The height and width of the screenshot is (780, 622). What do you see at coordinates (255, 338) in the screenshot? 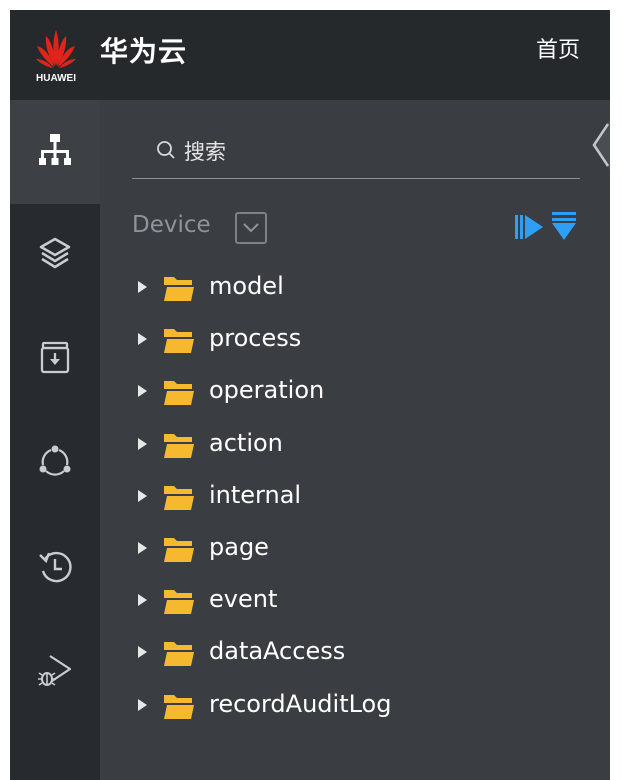
I see `tree-node-label: process` at bounding box center [255, 338].